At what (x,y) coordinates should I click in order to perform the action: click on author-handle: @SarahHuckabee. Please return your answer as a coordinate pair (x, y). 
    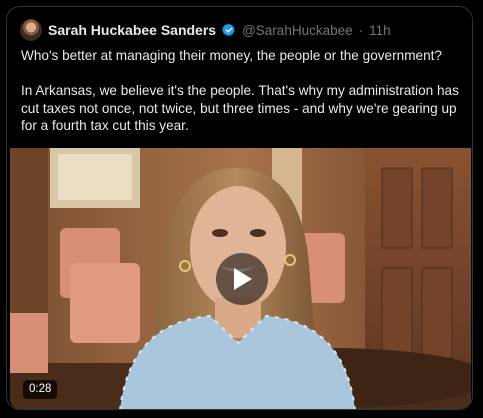
    Looking at the image, I should click on (297, 30).